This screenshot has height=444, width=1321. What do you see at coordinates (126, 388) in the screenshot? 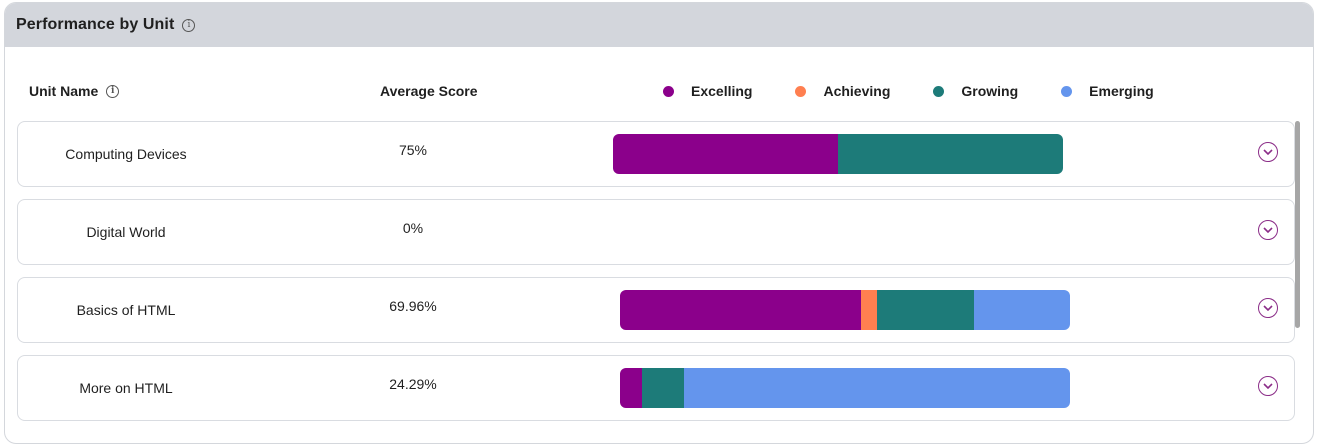
I see `unit-name: More on HTML` at bounding box center [126, 388].